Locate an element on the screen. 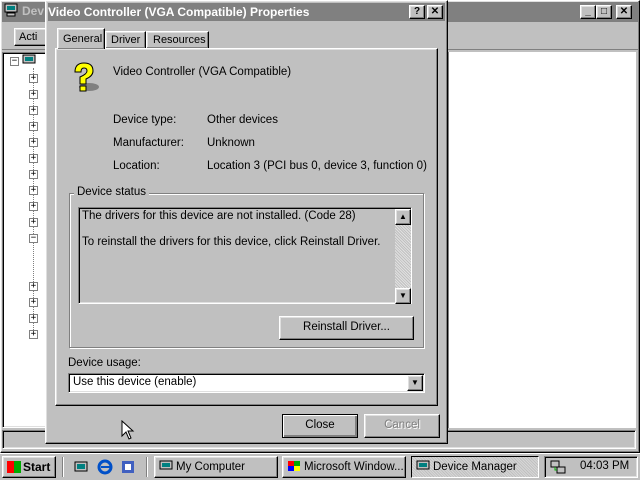 The width and height of the screenshot is (640, 480). close-icon: ✕ is located at coordinates (624, 12).